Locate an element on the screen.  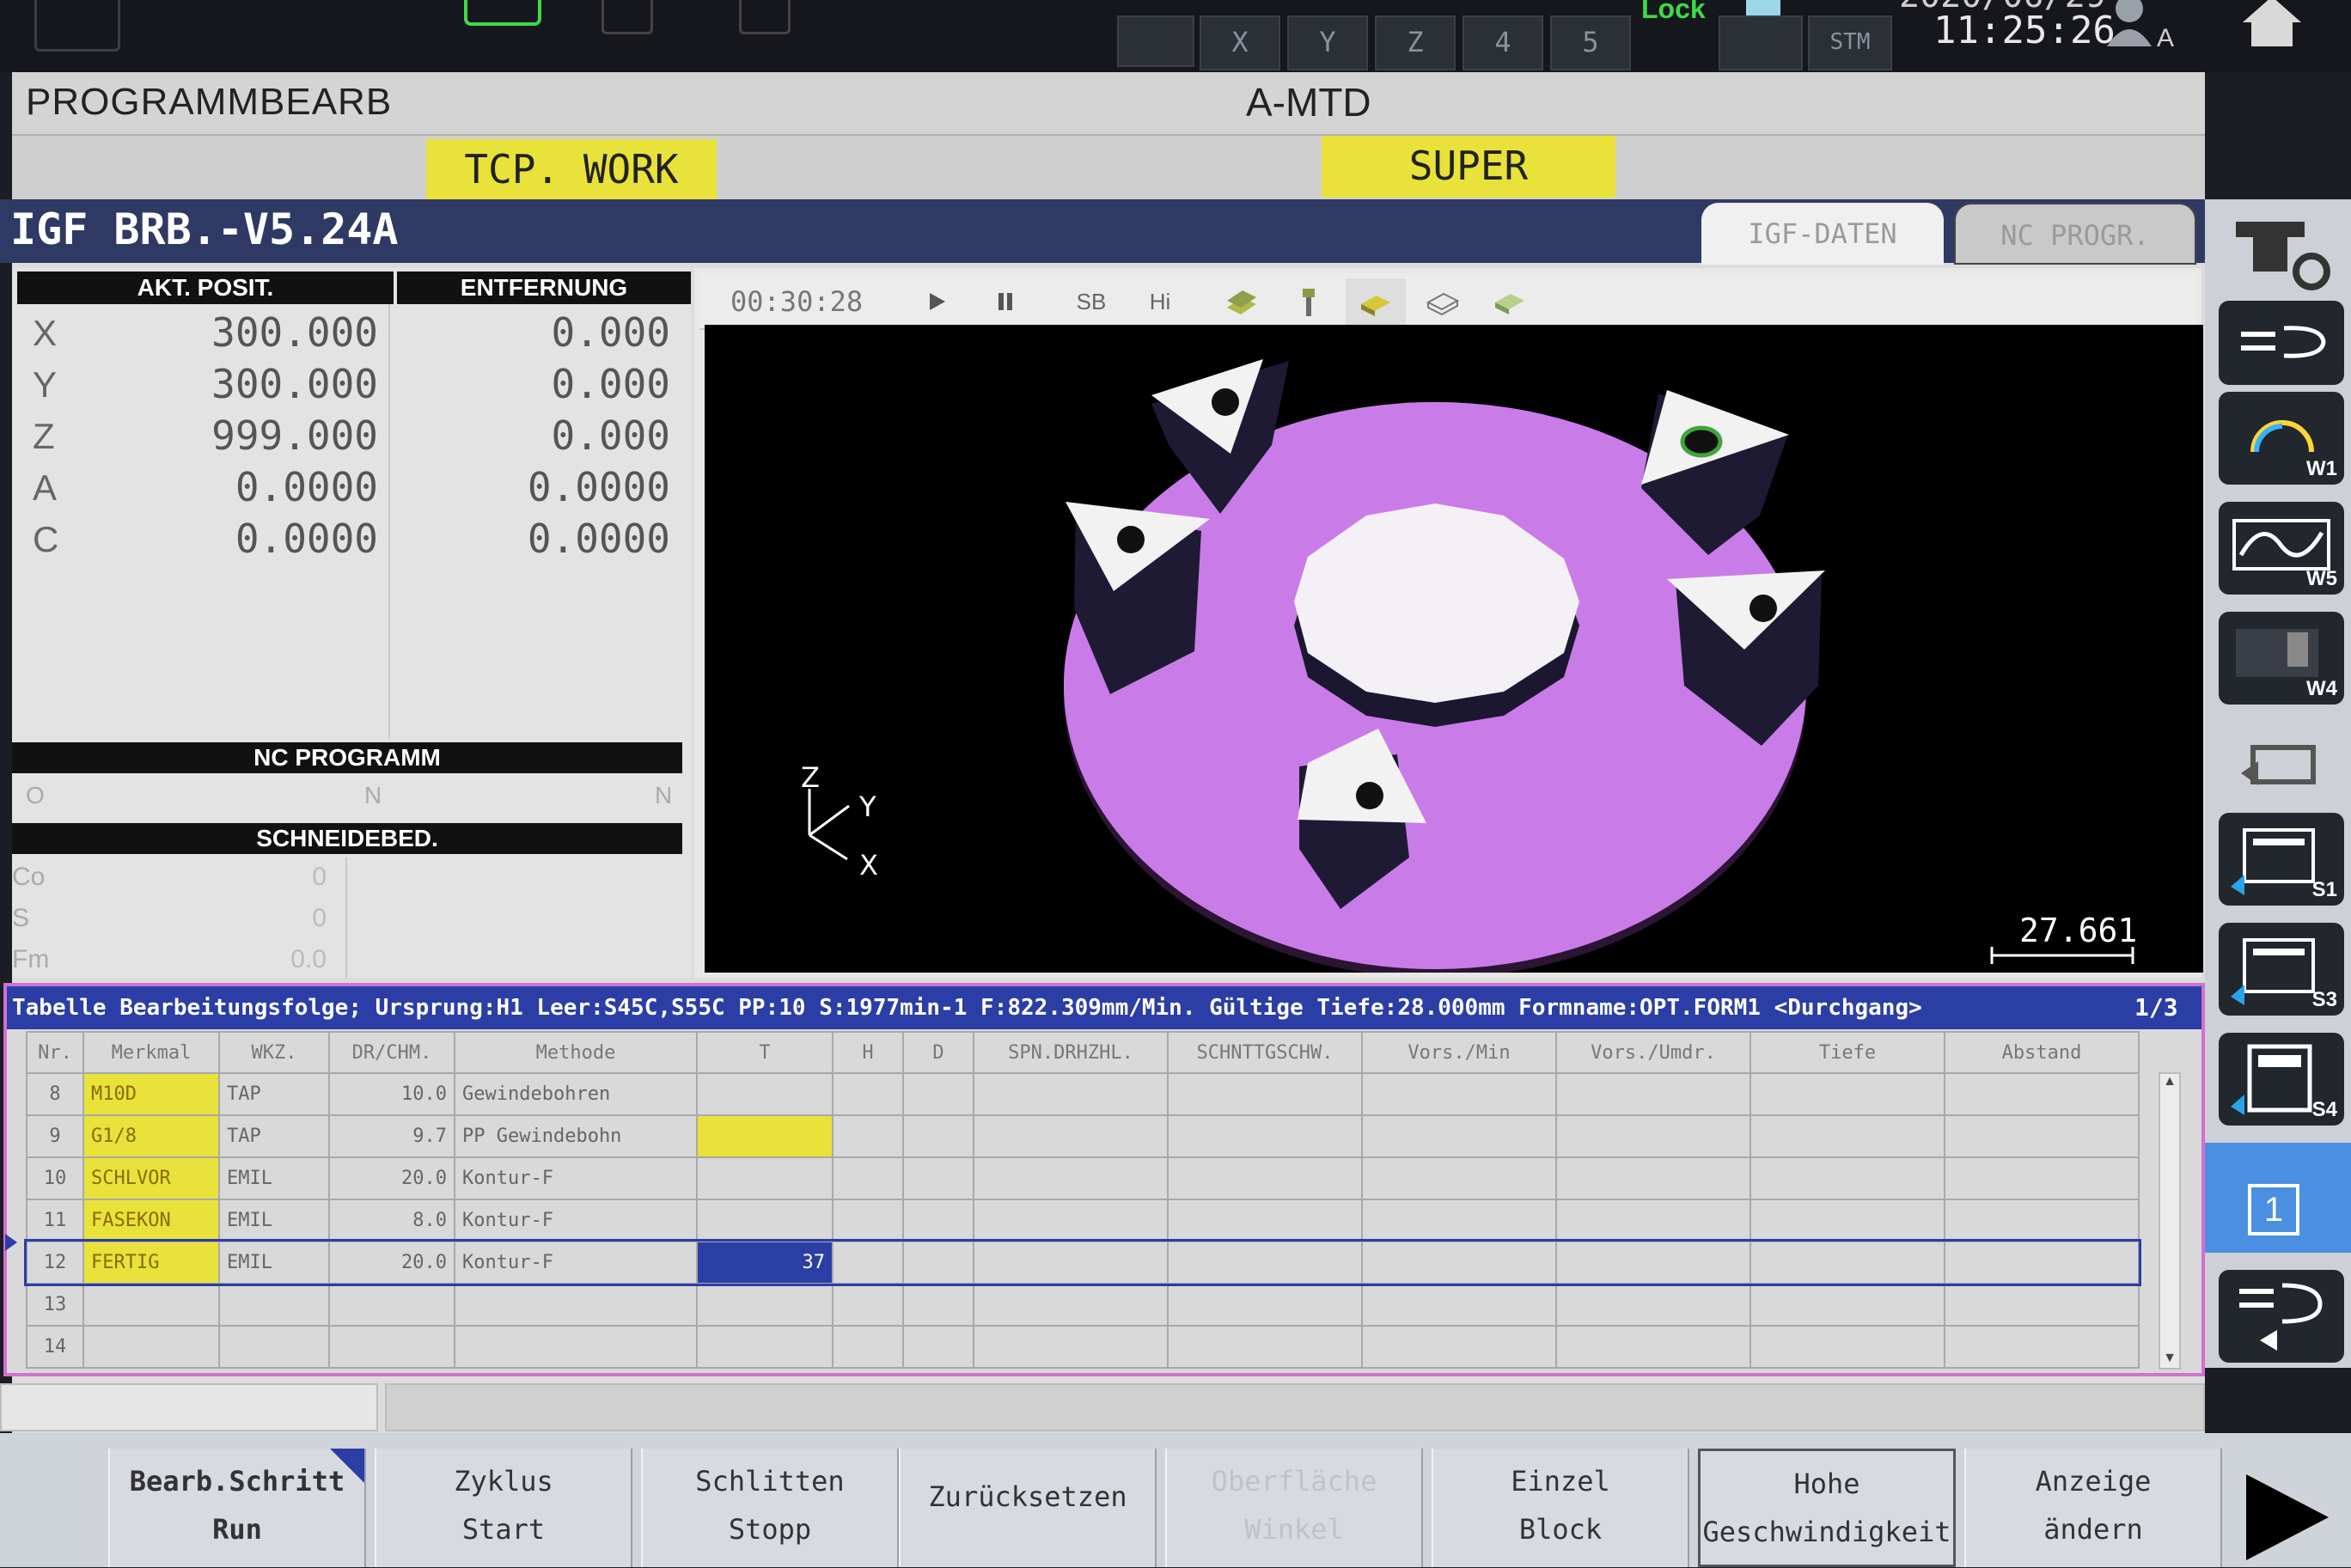
softkey-reset: Zurücksetzen is located at coordinates (1028, 1508).